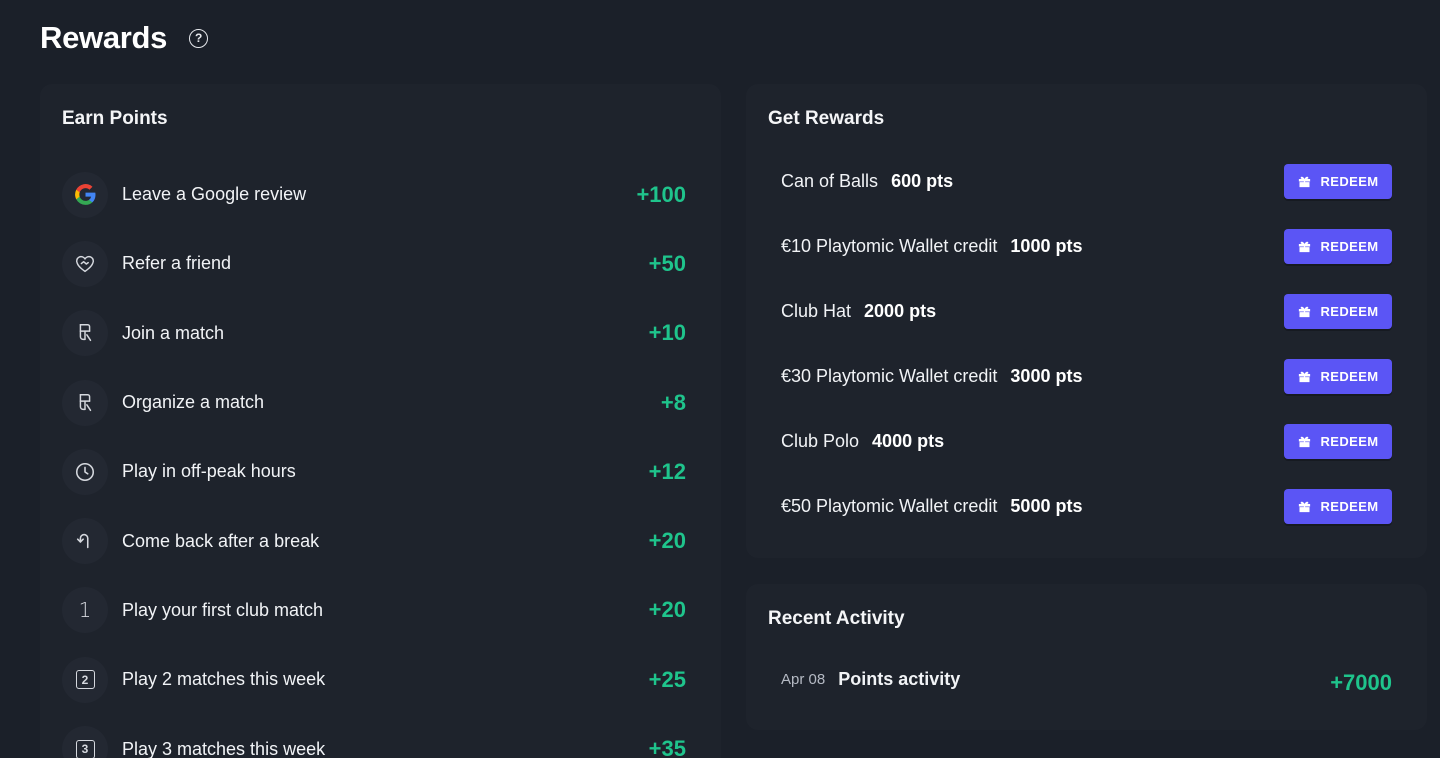  What do you see at coordinates (803, 679) in the screenshot?
I see `activity-date: Apr 08` at bounding box center [803, 679].